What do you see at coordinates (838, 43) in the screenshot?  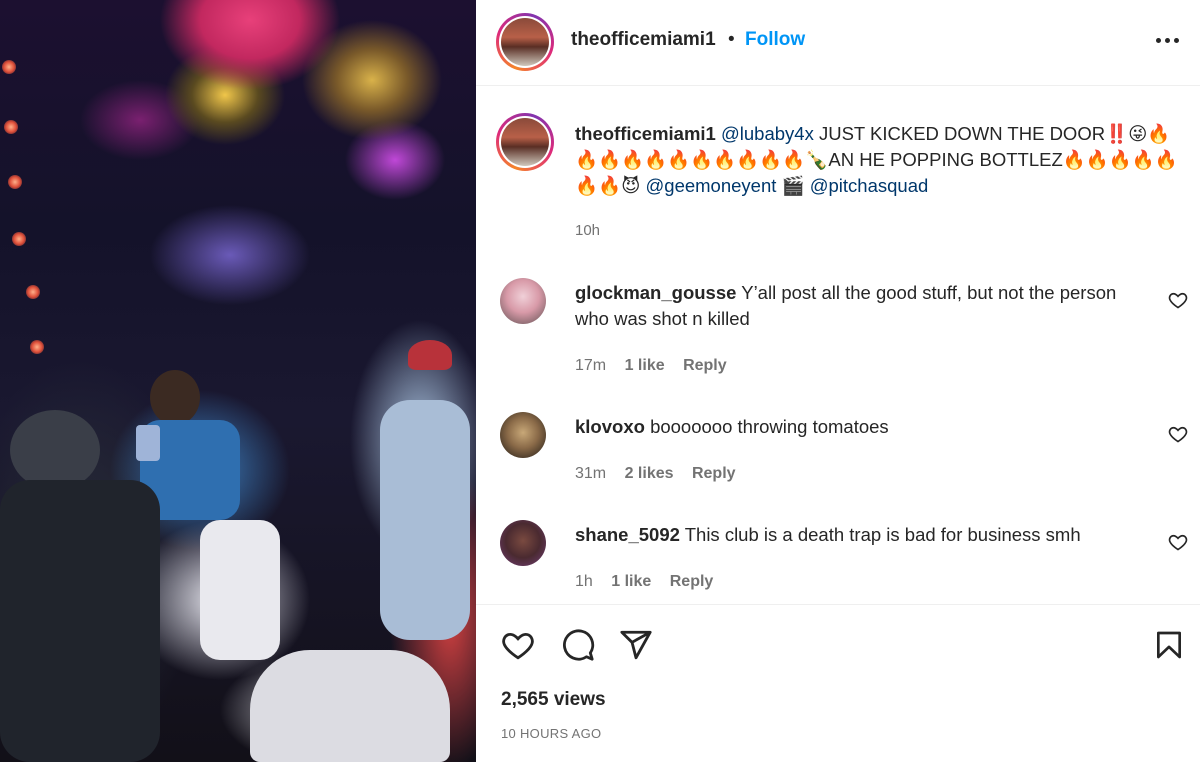 I see `post-header: theofficemiami1 • Follow` at bounding box center [838, 43].